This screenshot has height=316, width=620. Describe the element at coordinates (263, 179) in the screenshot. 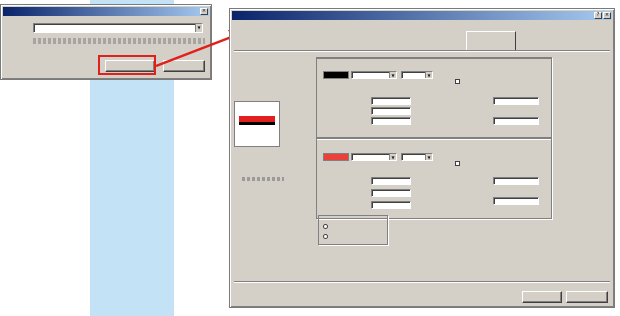

I see `left-caption` at that location.